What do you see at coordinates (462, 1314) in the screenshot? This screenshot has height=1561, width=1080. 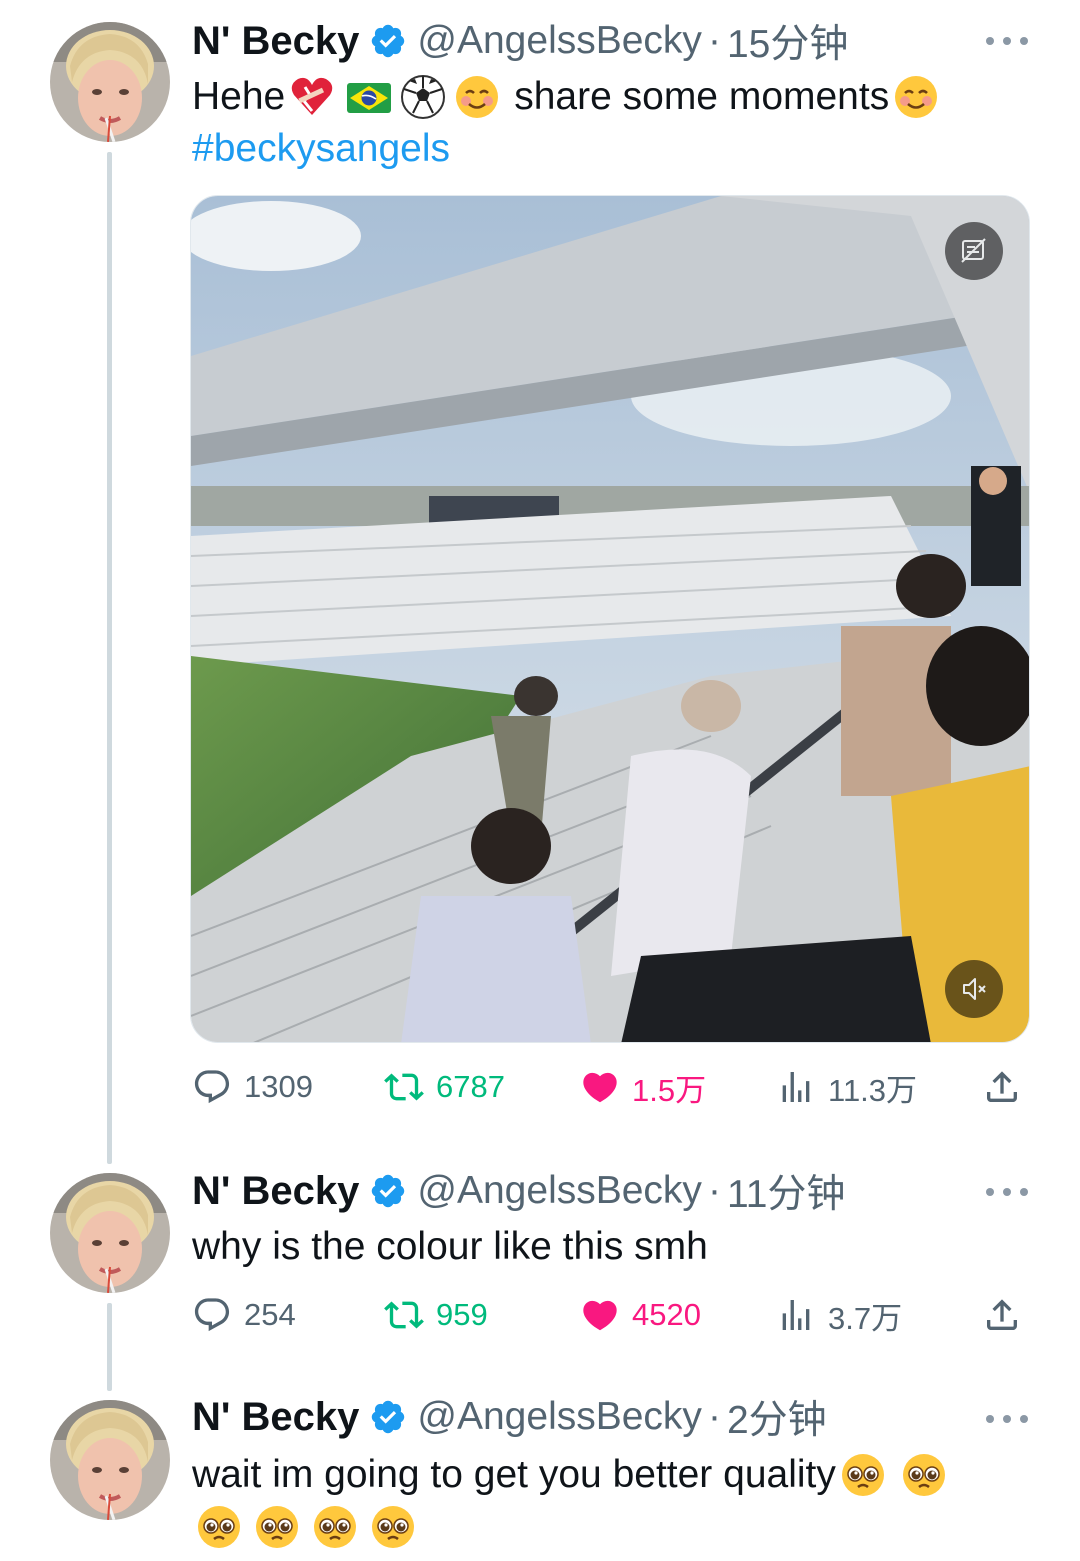 I see `retweet-count: 959` at bounding box center [462, 1314].